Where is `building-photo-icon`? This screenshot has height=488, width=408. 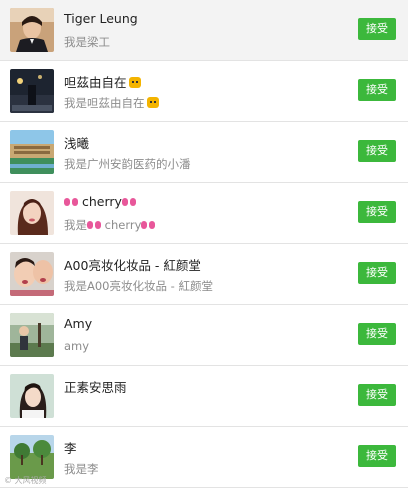 building-photo-icon is located at coordinates (32, 152).